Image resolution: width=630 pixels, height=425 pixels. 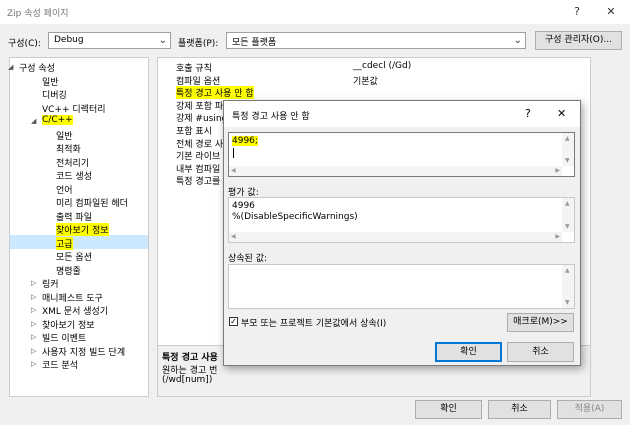 I want to click on property-name: 컴파일 옵션, so click(x=198, y=80).